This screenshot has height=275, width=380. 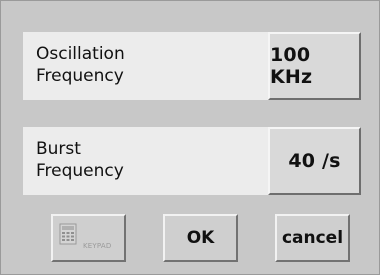 What do you see at coordinates (312, 238) in the screenshot?
I see `cancel-button: cancel` at bounding box center [312, 238].